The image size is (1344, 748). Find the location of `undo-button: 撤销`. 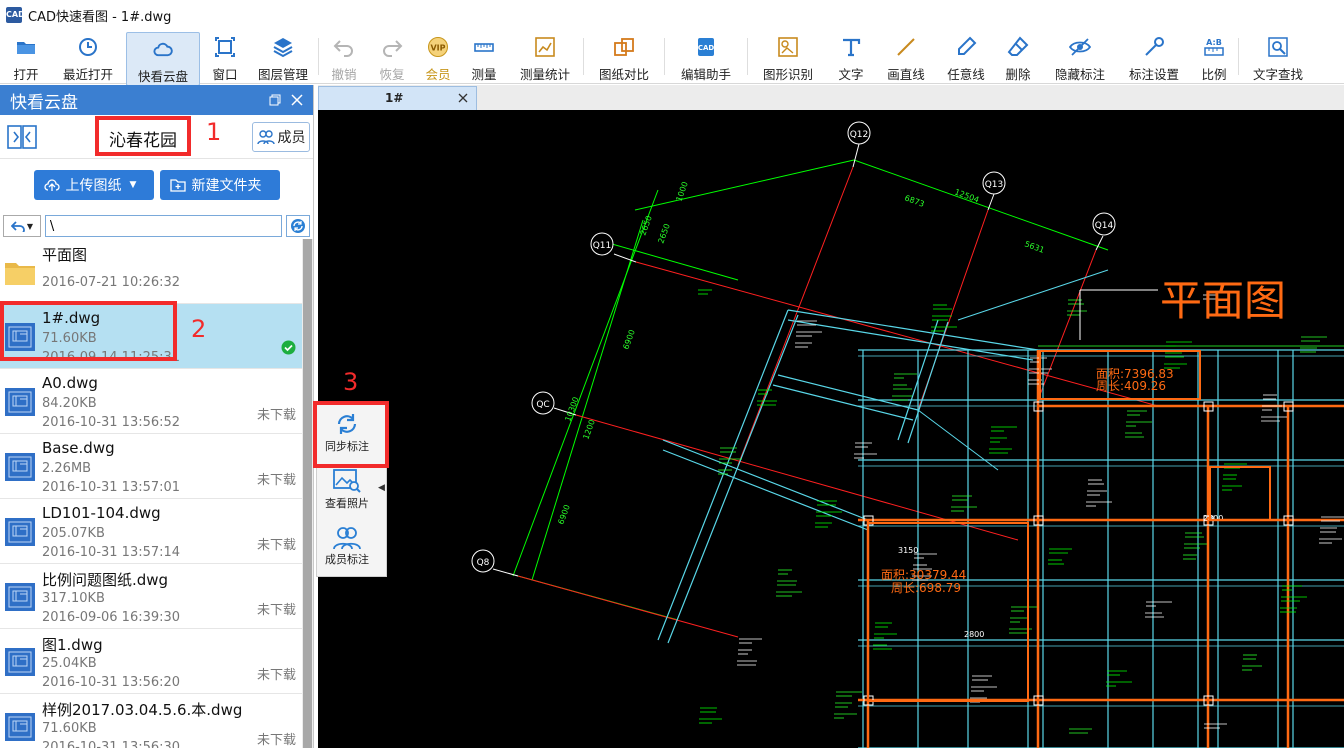

undo-button: 撤销 is located at coordinates (344, 57).